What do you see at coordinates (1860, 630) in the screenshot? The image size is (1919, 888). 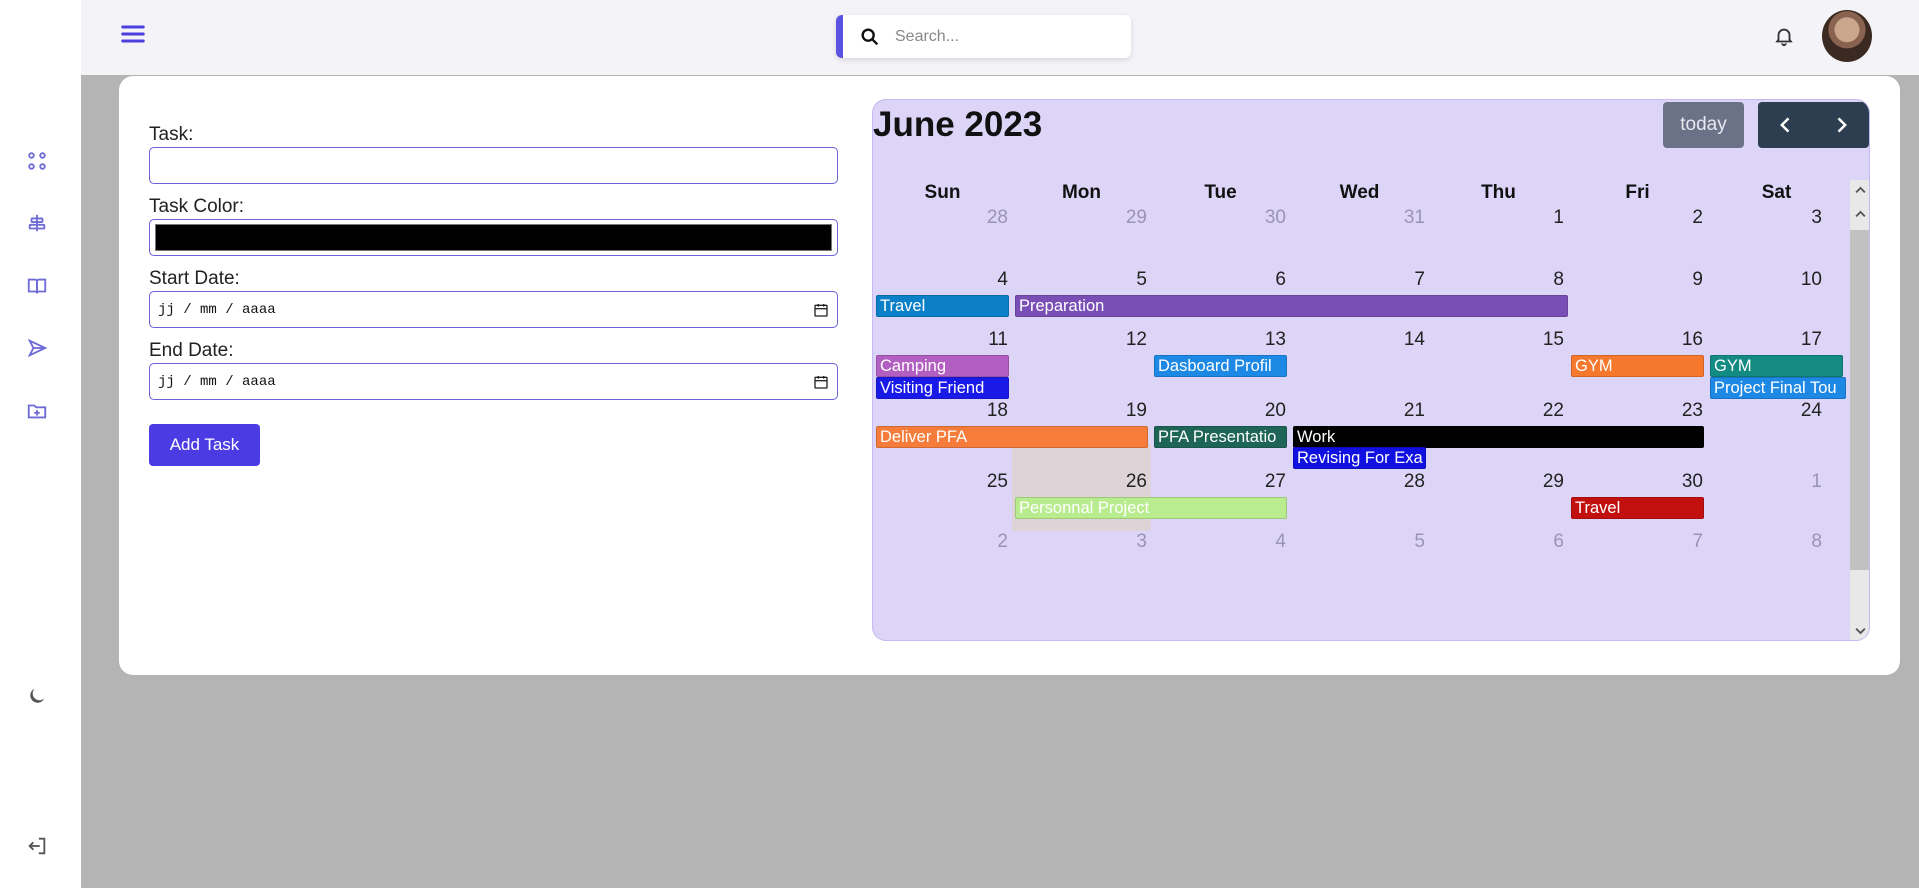 I see `scroll-down-icon` at bounding box center [1860, 630].